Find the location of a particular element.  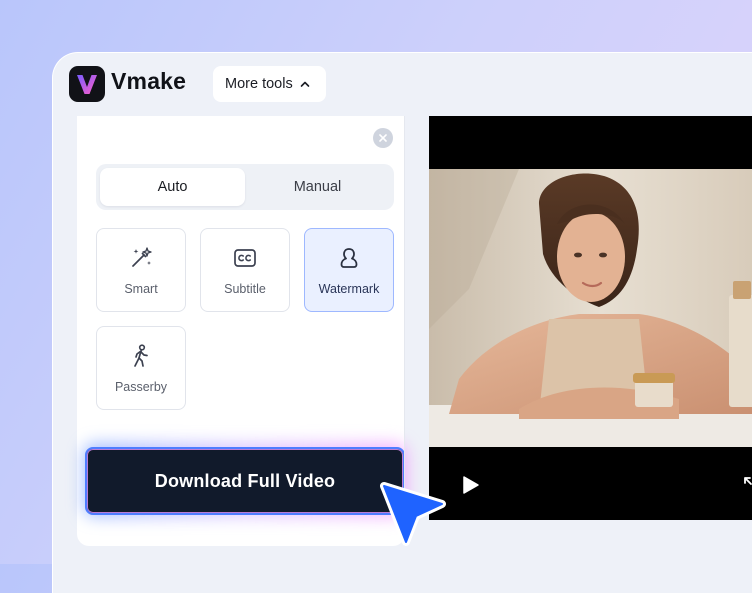

close-button is located at coordinates (383, 138).